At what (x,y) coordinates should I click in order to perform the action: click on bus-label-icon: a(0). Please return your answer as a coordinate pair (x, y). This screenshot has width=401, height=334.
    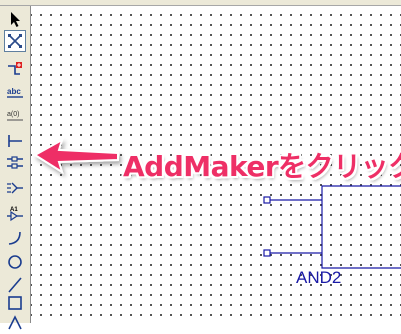
    Looking at the image, I should click on (15, 116).